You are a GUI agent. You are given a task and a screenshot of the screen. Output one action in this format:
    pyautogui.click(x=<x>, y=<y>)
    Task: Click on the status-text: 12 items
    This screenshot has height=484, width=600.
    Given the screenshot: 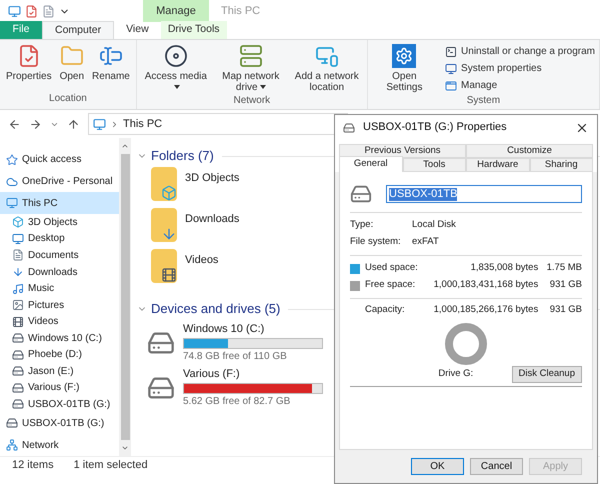 What is the action you would take?
    pyautogui.click(x=33, y=466)
    